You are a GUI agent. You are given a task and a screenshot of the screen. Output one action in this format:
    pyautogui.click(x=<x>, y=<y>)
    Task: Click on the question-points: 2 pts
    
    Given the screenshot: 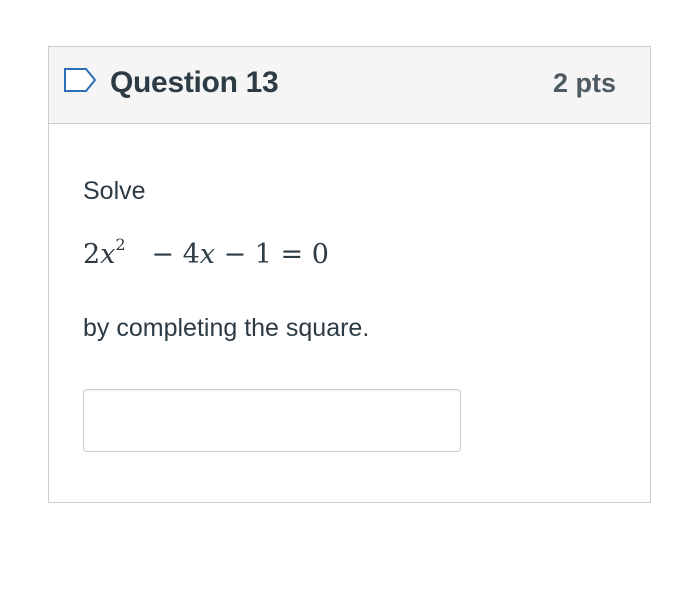 What is the action you would take?
    pyautogui.click(x=584, y=83)
    